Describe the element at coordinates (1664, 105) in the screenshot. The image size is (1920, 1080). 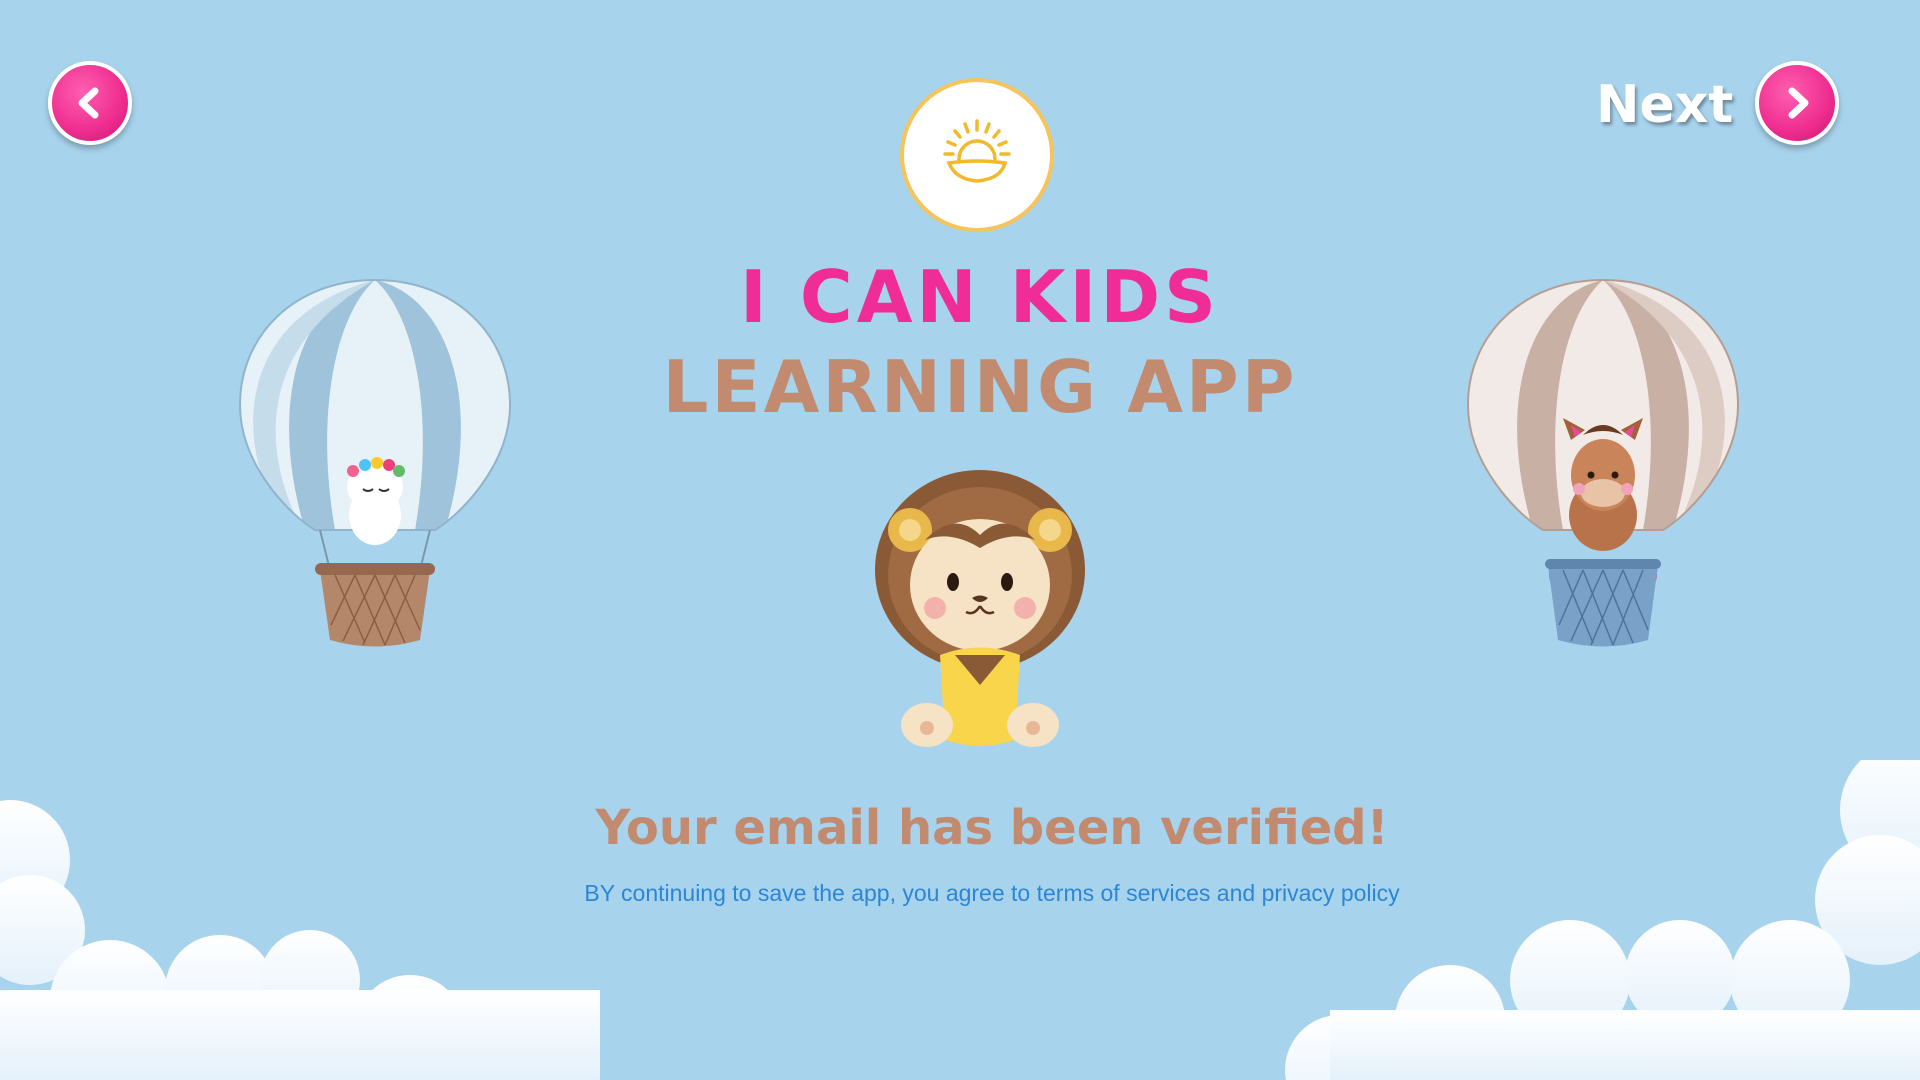
I see `next-label: Next` at that location.